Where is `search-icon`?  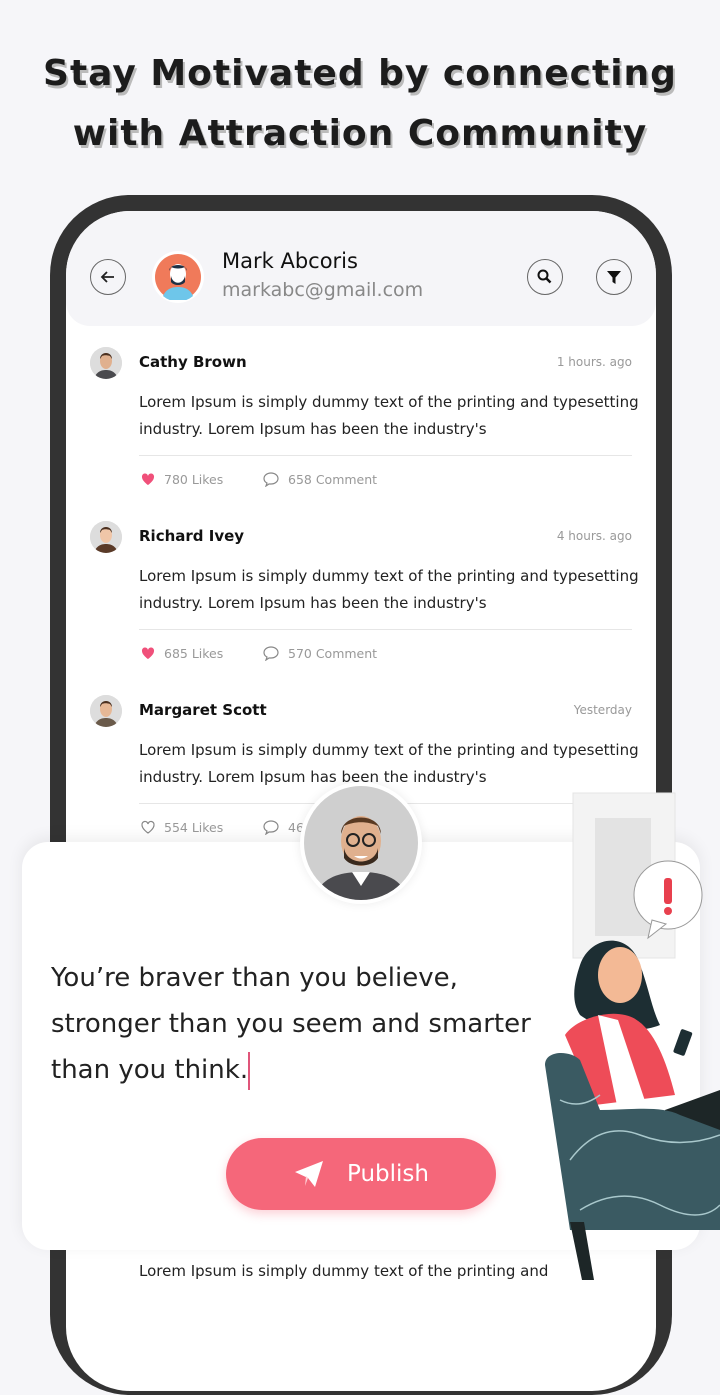
search-icon is located at coordinates (544, 276).